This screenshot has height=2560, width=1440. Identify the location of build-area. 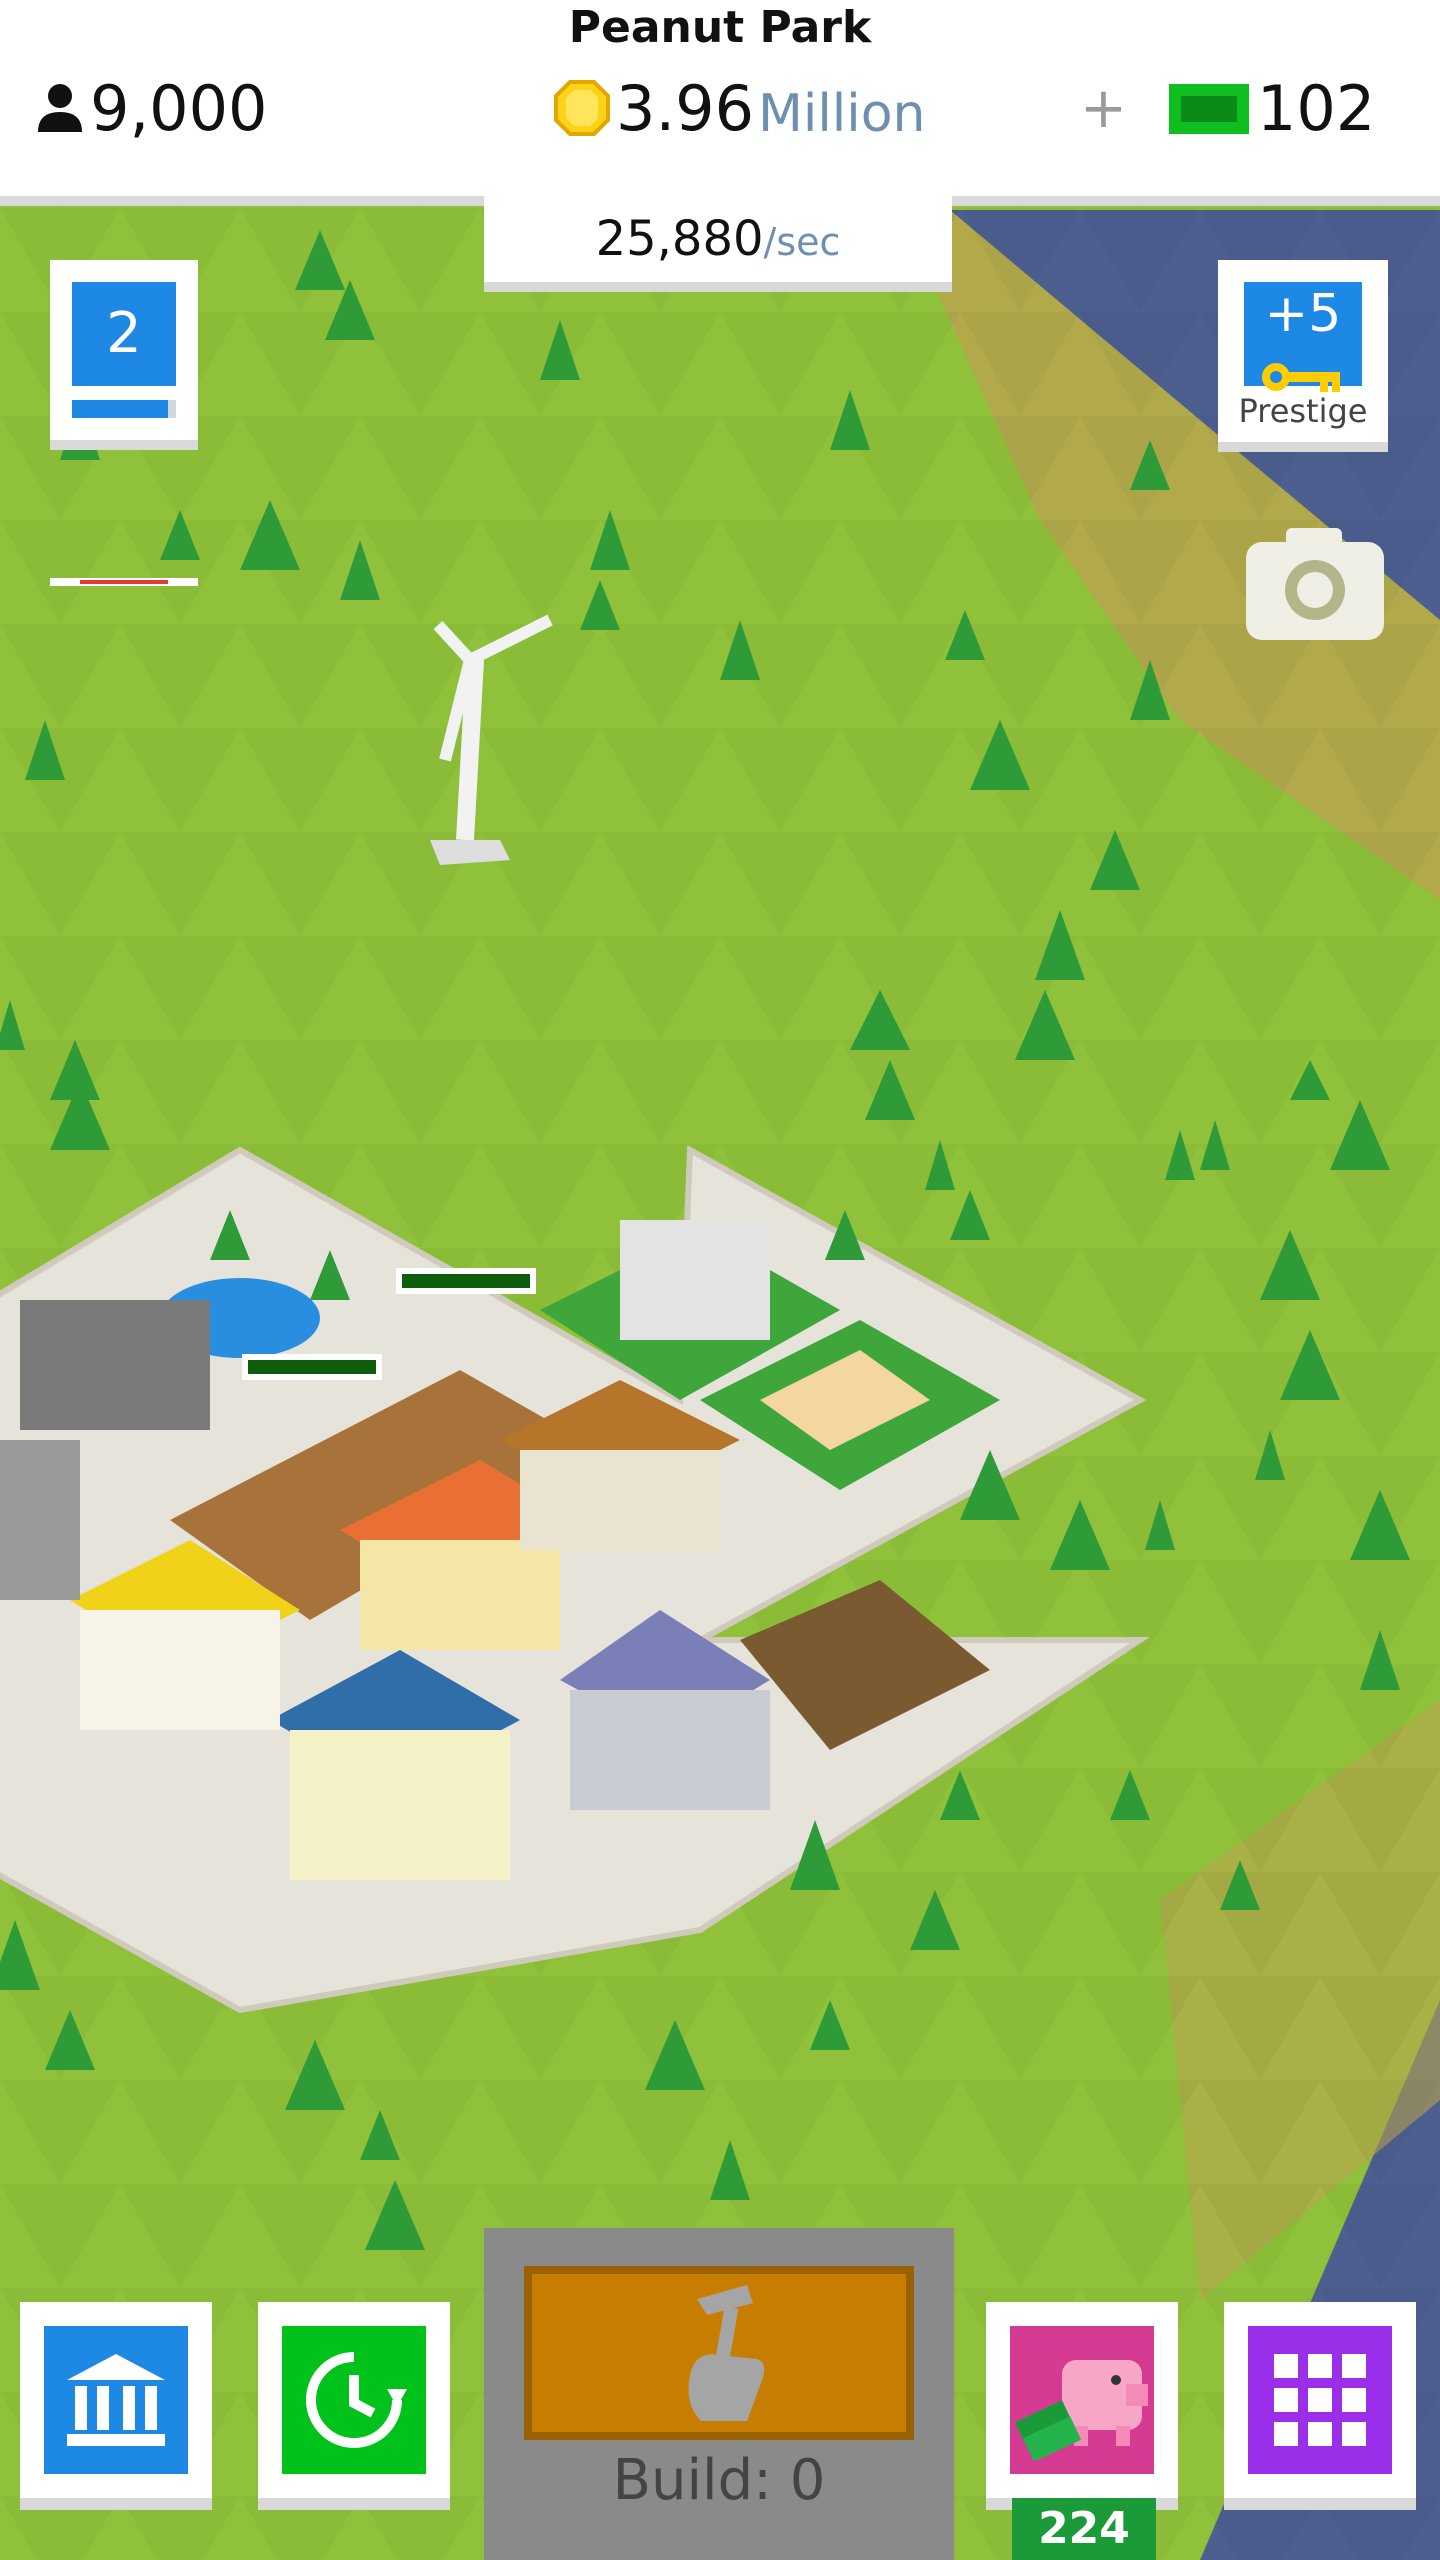
(719, 2353).